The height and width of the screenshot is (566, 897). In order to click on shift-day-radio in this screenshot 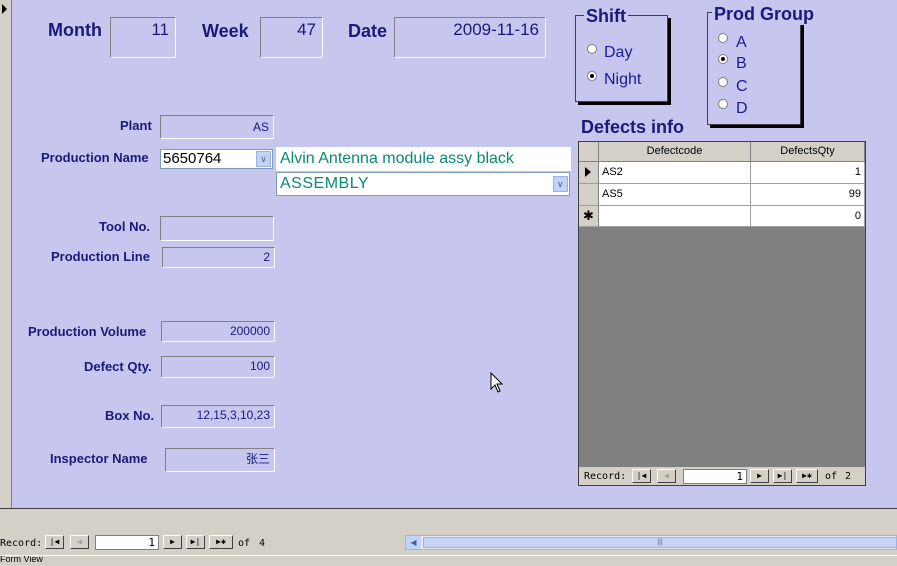, I will do `click(592, 49)`.